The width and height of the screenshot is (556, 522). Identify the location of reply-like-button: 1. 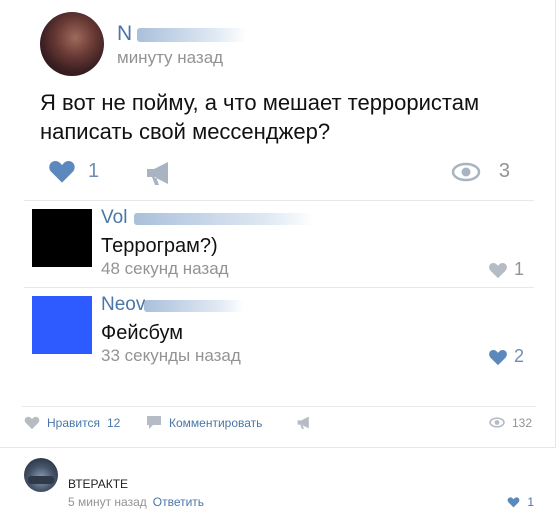
(520, 502).